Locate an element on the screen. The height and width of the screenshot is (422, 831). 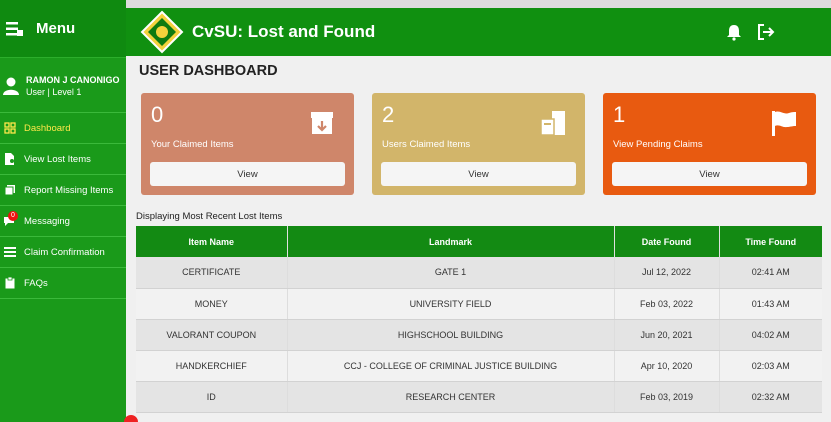
page-title: USER DASHBOARD is located at coordinates (208, 71).